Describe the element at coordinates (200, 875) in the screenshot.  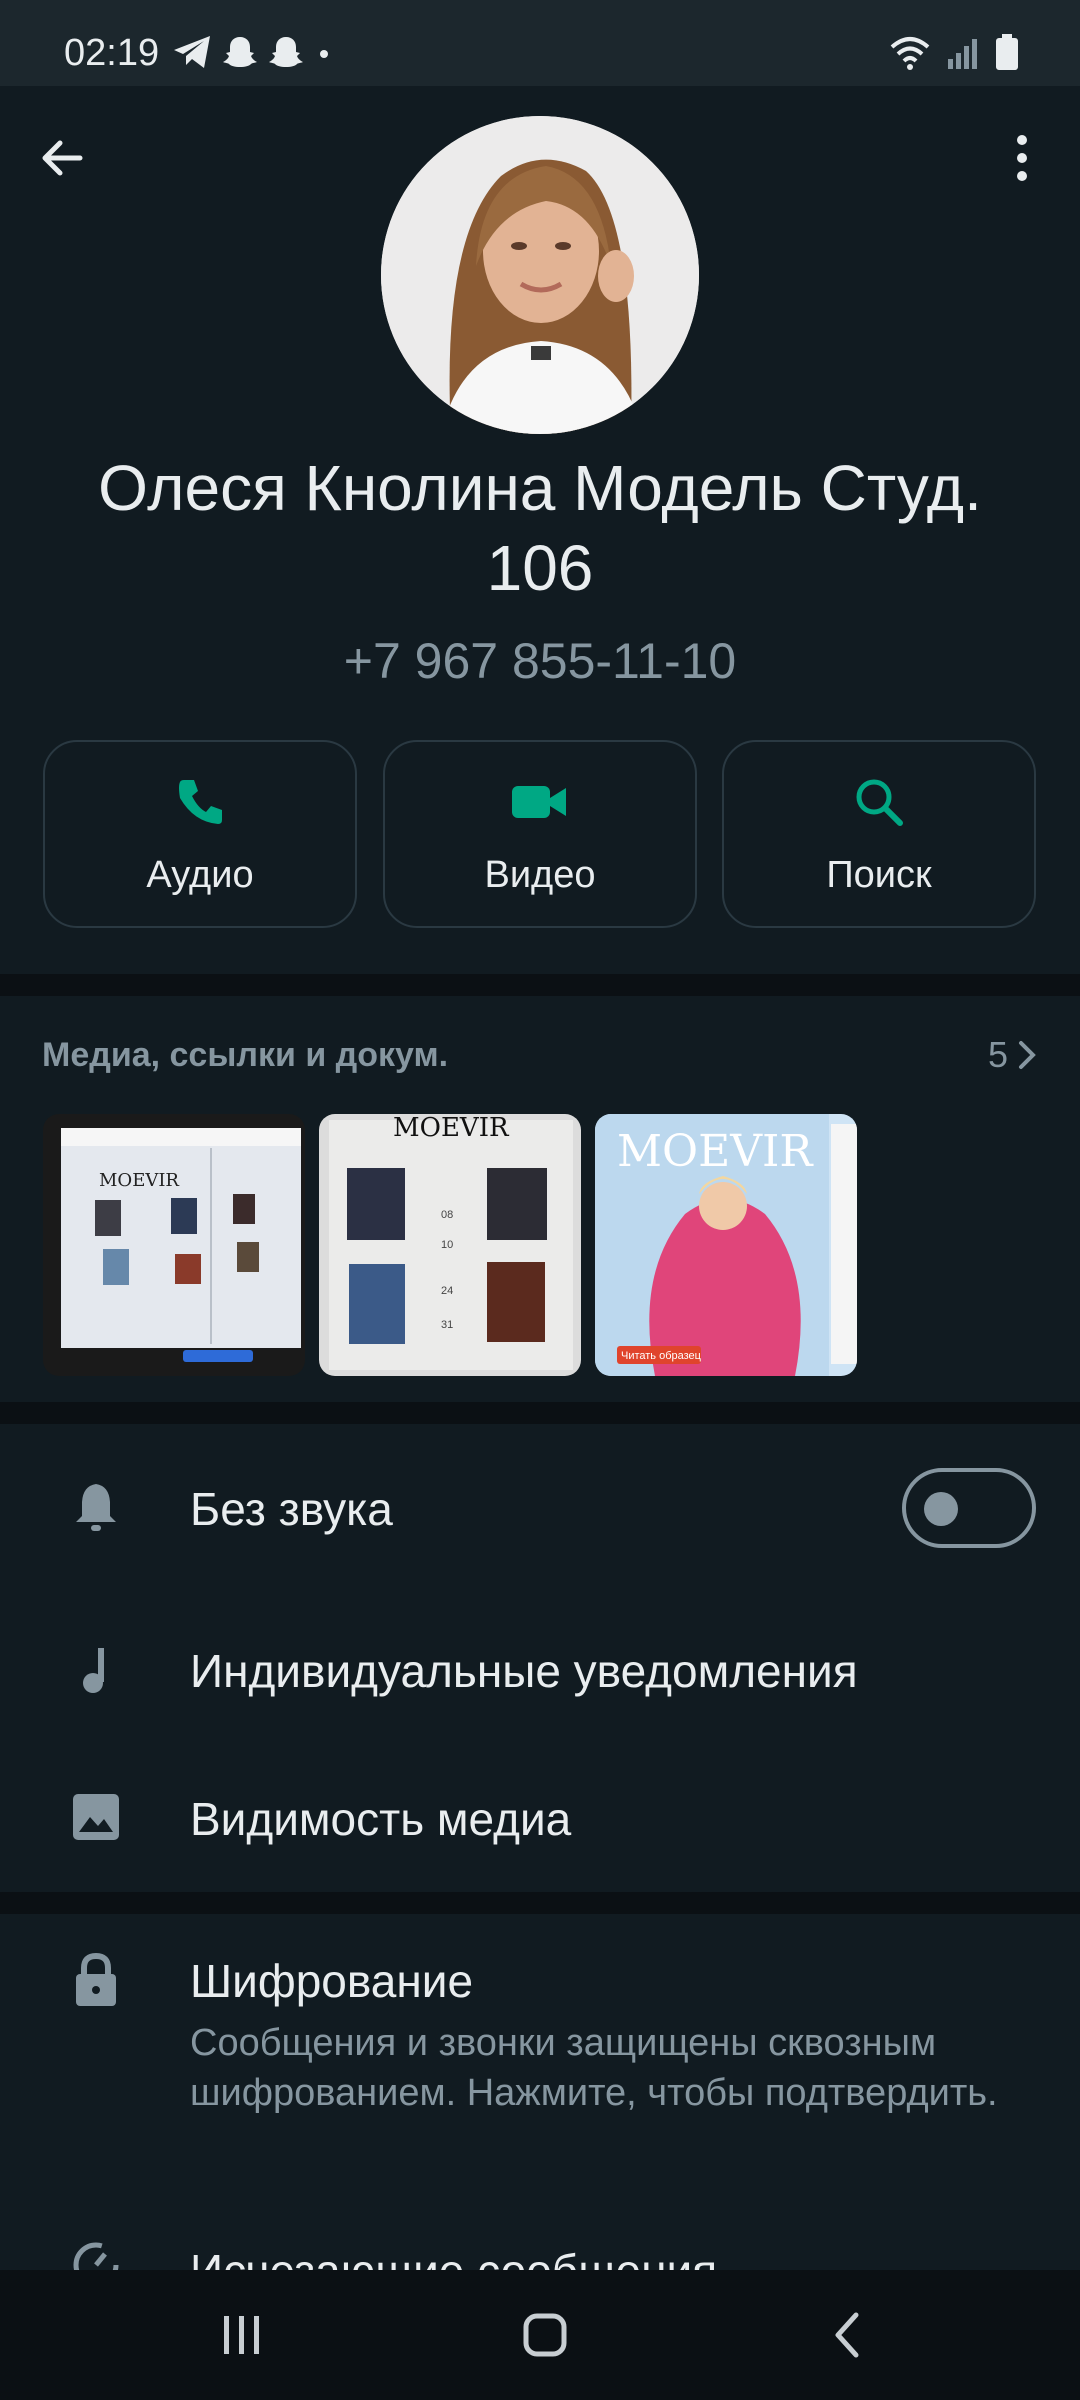
I see `audio-call-label: Аудио` at that location.